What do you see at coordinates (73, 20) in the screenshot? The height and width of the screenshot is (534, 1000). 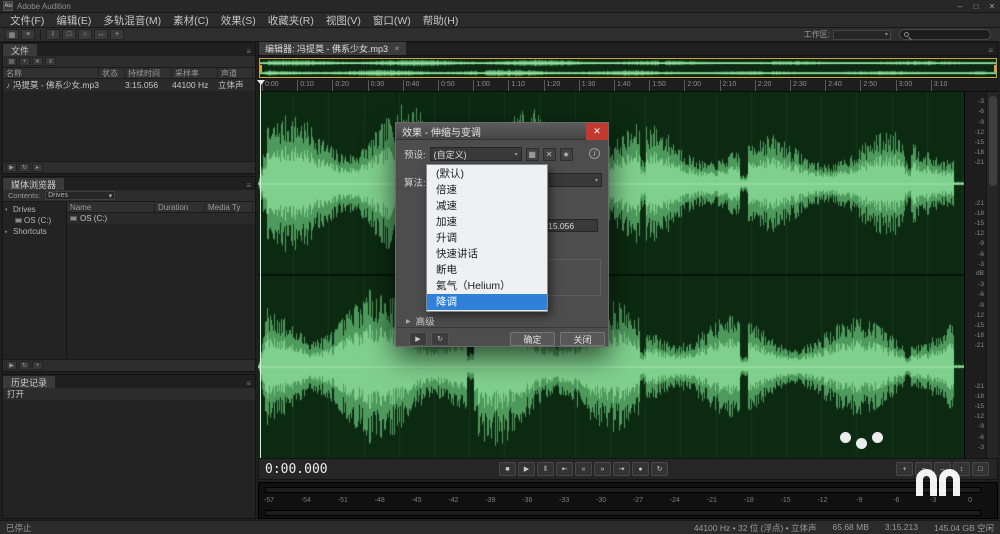 I see `menu-item: 编辑(E)` at bounding box center [73, 20].